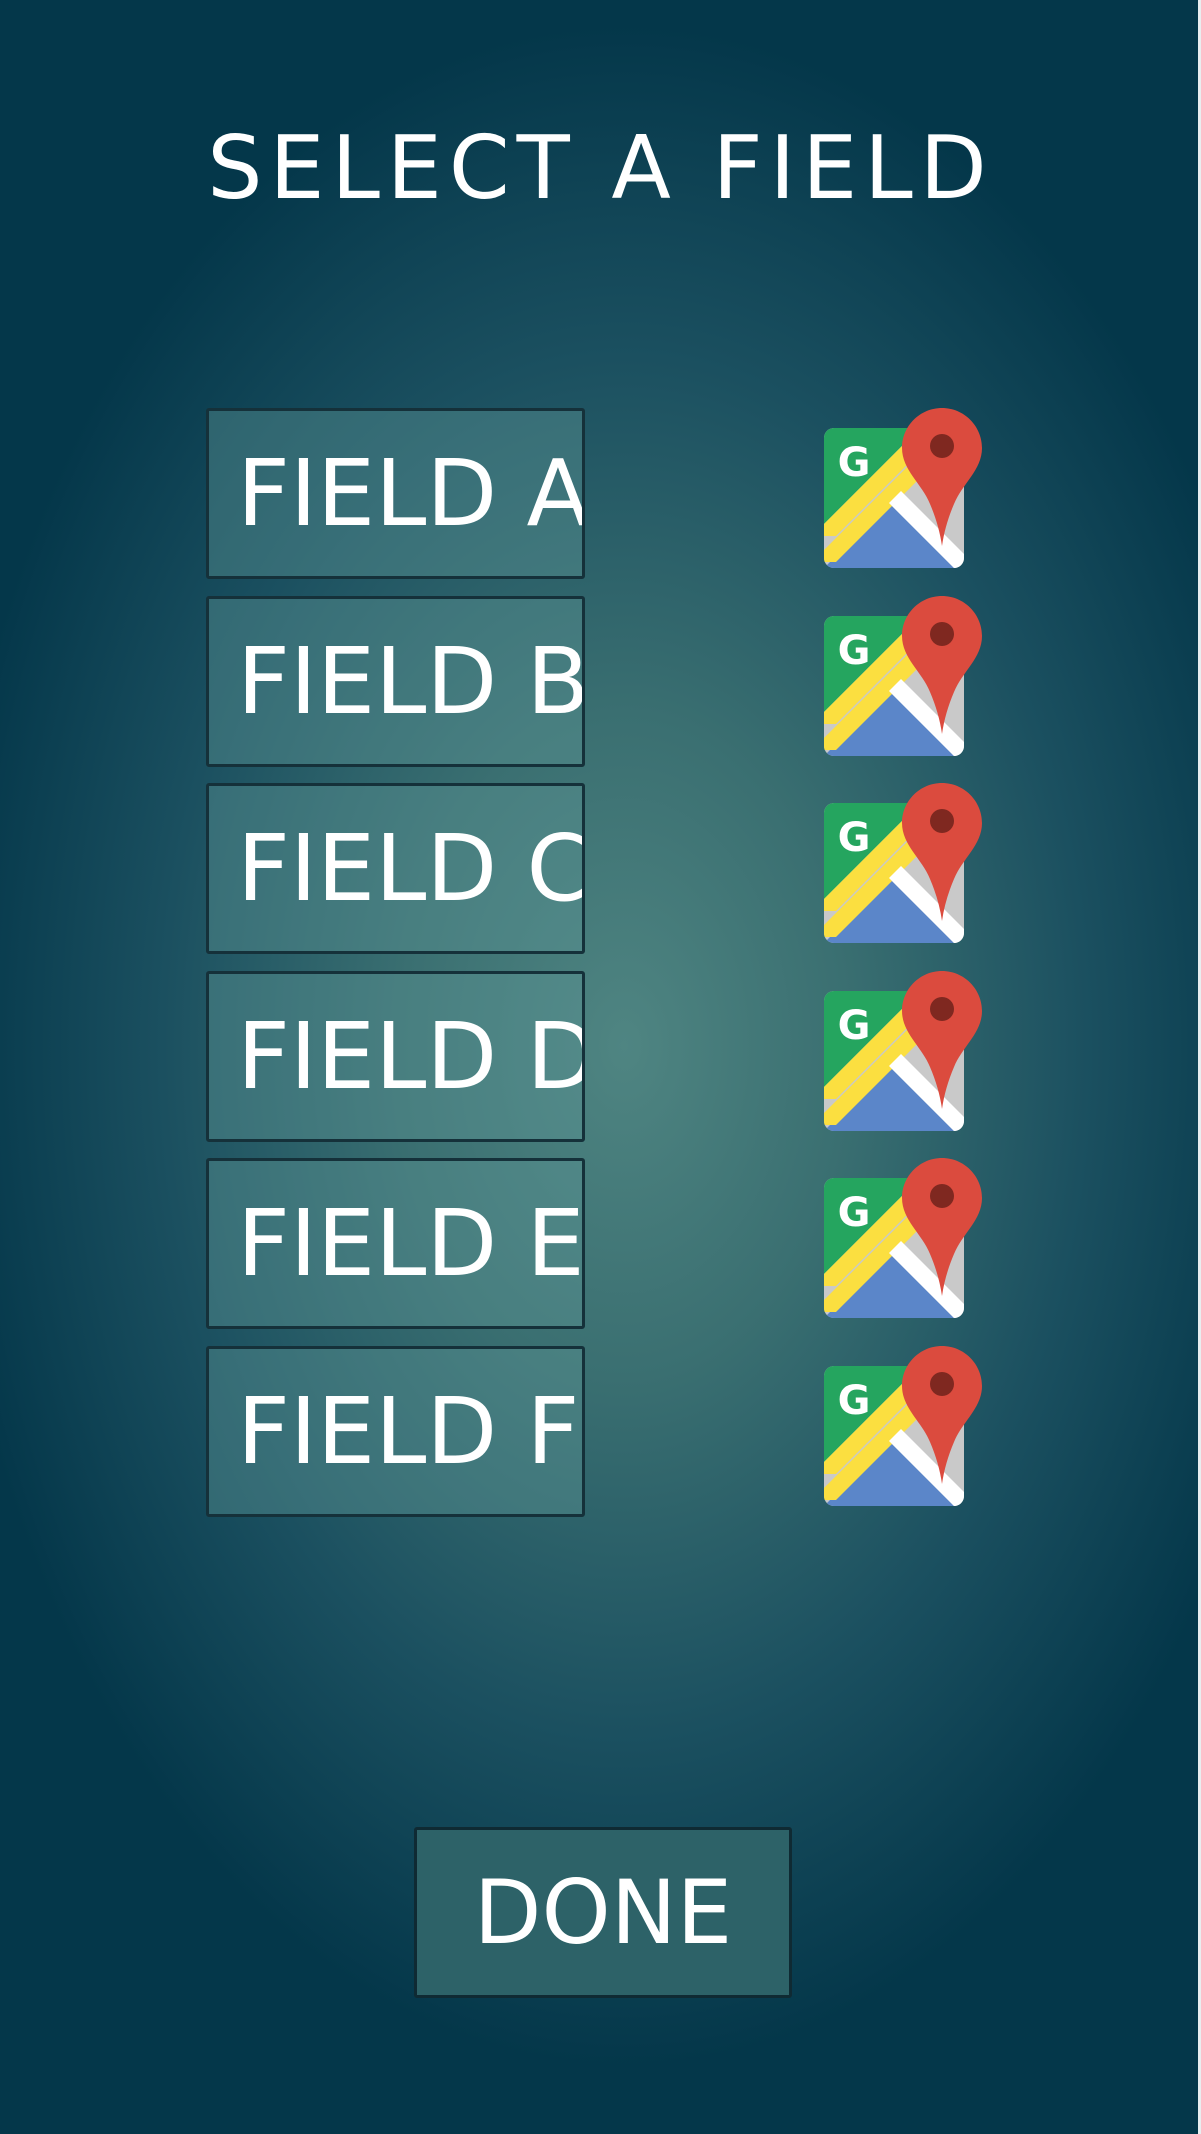 The width and height of the screenshot is (1201, 2134). I want to click on page-title: SELECT A FIELD, so click(600, 168).